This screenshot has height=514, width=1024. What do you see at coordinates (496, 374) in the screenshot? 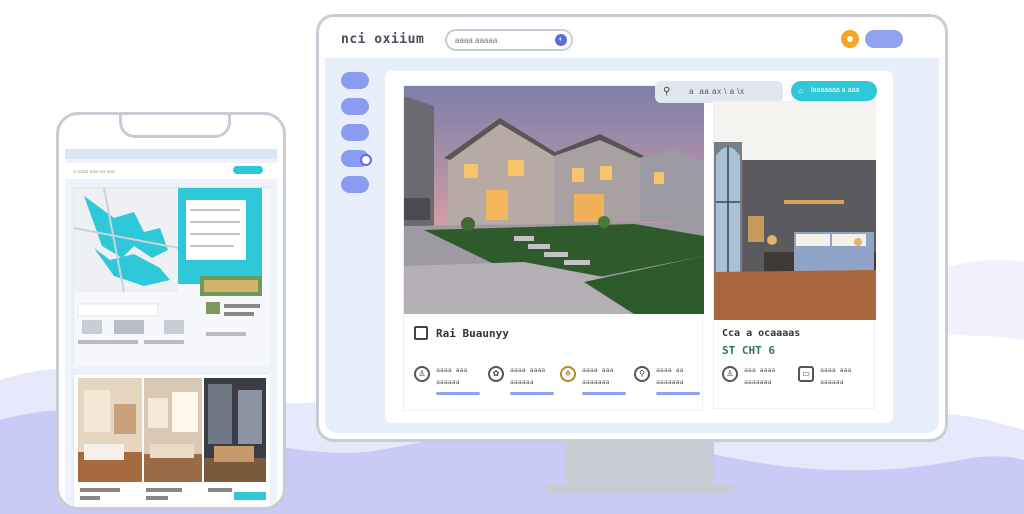
I see `bath-icon: ✿` at bounding box center [496, 374].